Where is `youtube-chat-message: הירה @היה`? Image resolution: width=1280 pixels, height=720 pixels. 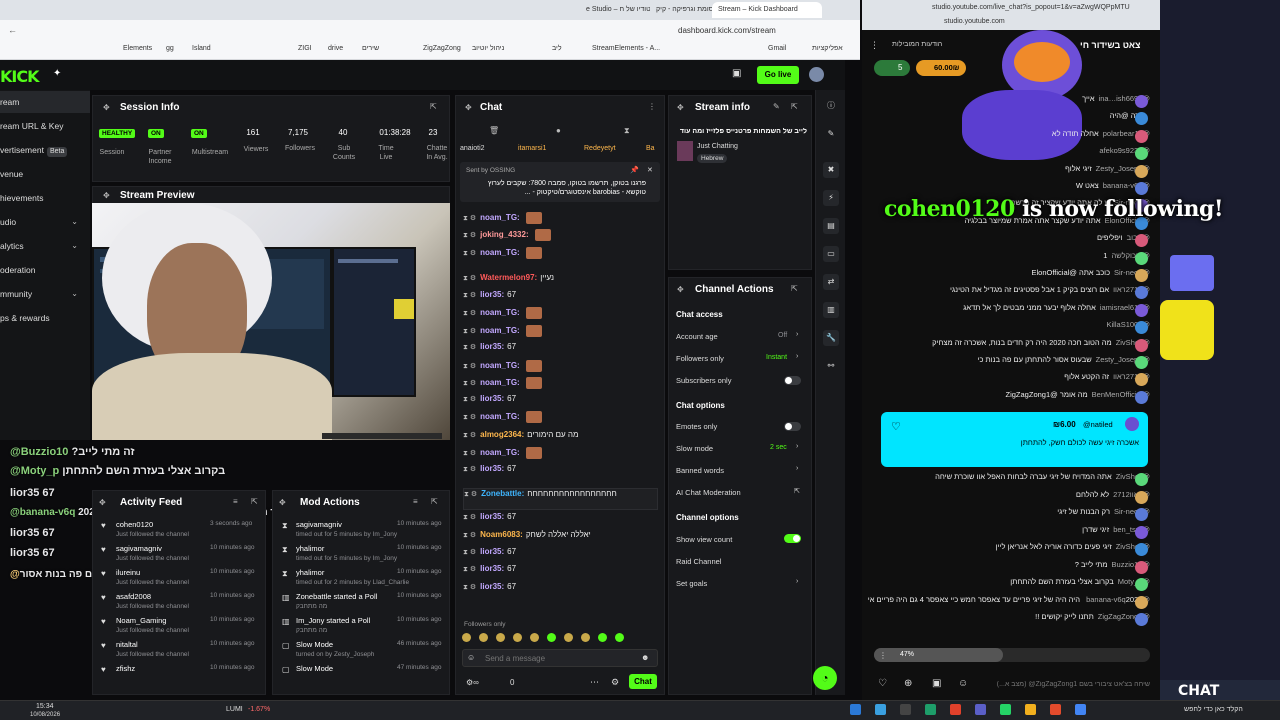
youtube-chat-message: הירה @היה is located at coordinates (1009, 118).